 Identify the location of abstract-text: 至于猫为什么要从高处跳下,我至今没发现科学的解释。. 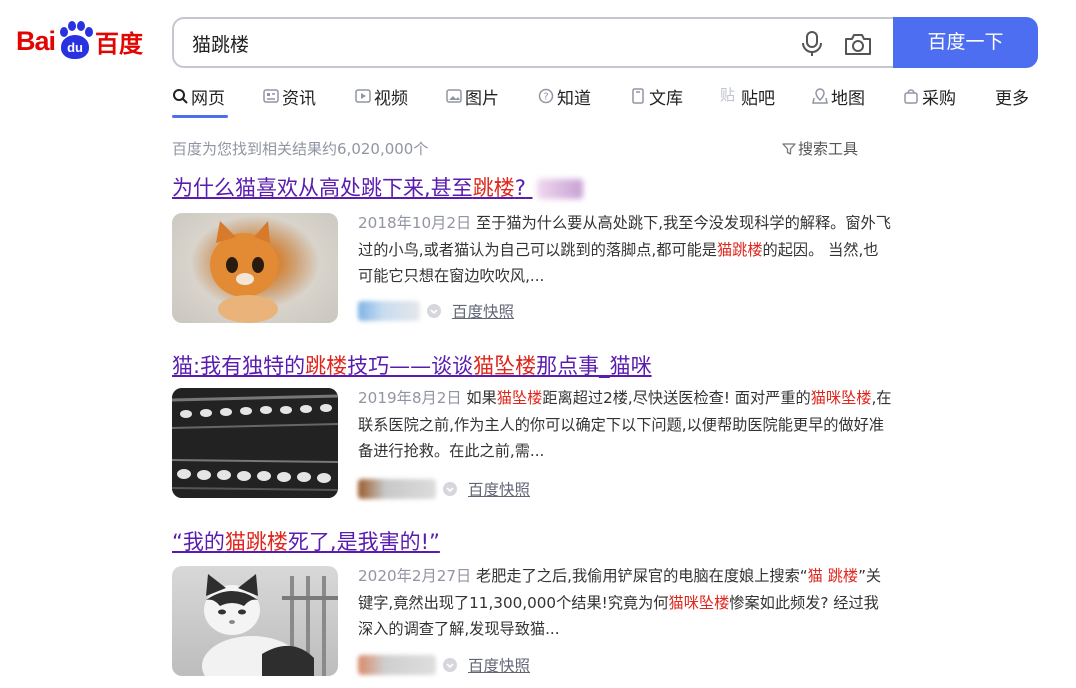
(661, 223).